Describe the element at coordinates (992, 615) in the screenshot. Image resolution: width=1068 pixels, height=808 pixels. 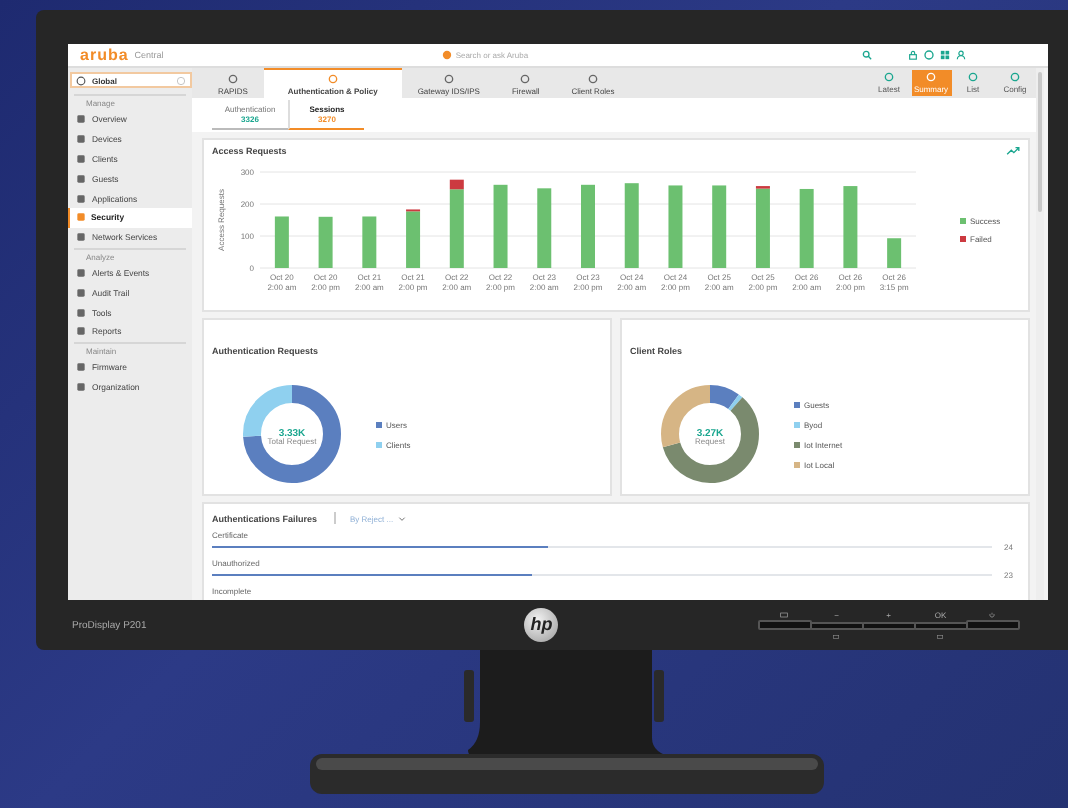
I see `power-icon` at that location.